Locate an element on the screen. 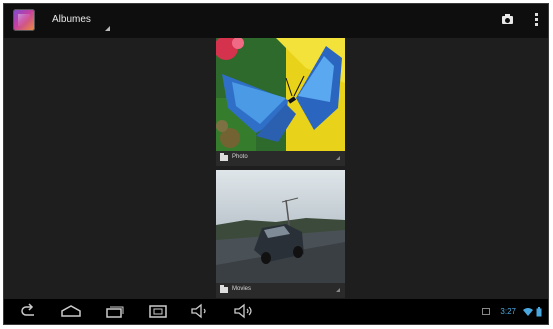 The image size is (553, 329). volume-up-icon is located at coordinates (244, 311).